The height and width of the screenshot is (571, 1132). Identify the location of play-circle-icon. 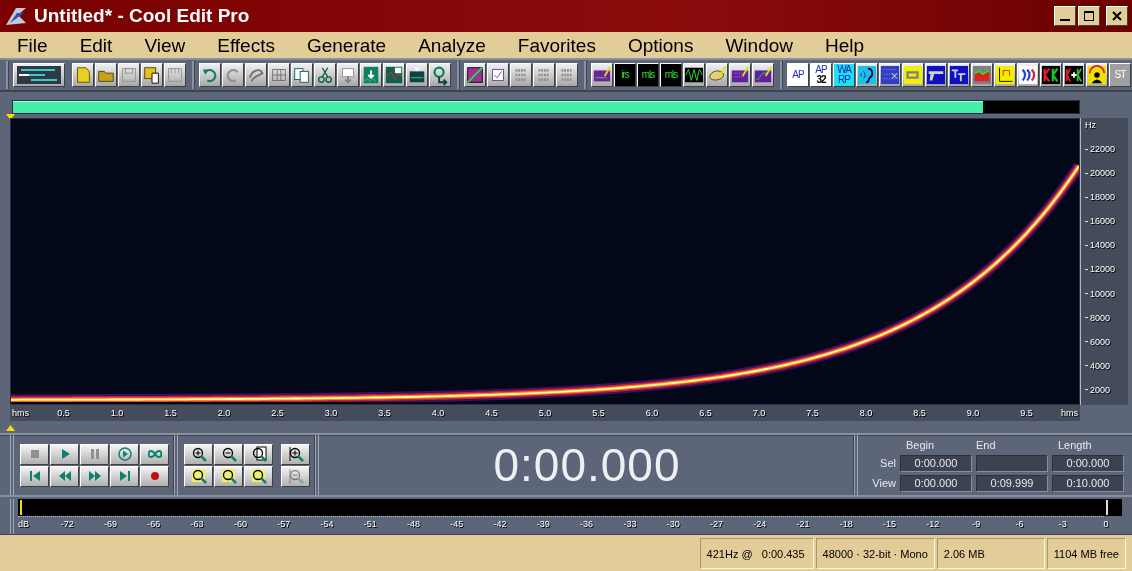
(124, 454).